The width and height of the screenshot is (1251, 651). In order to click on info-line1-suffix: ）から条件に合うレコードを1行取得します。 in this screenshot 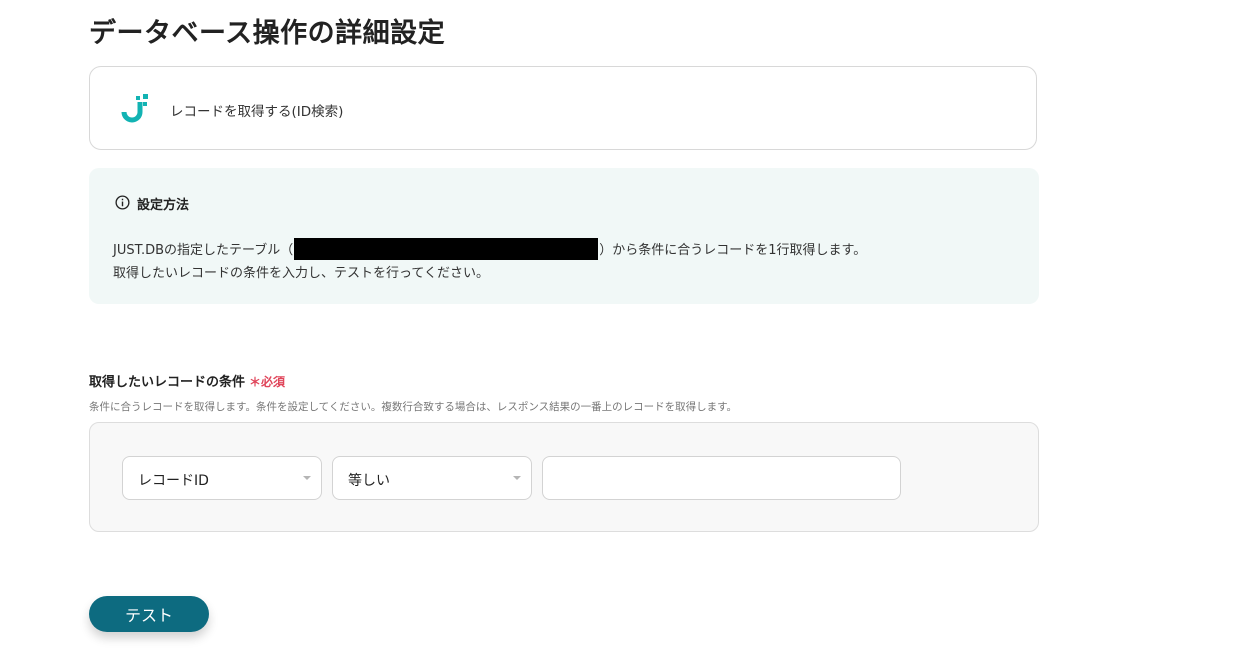, I will do `click(733, 250)`.